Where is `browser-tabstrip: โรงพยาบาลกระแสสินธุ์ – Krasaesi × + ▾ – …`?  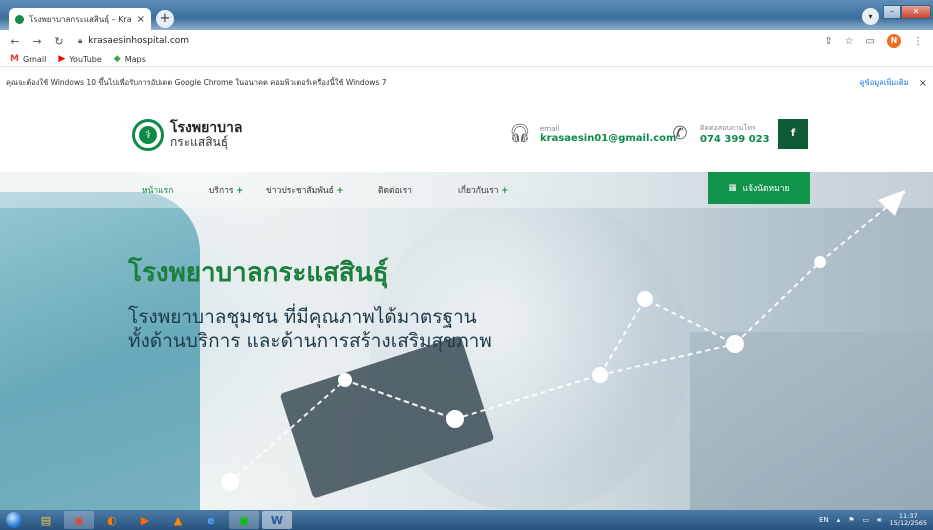
browser-tabstrip: โรงพยาบาลกระแสสินธุ์ – Krasaesi × + ▾ – … is located at coordinates (466, 15).